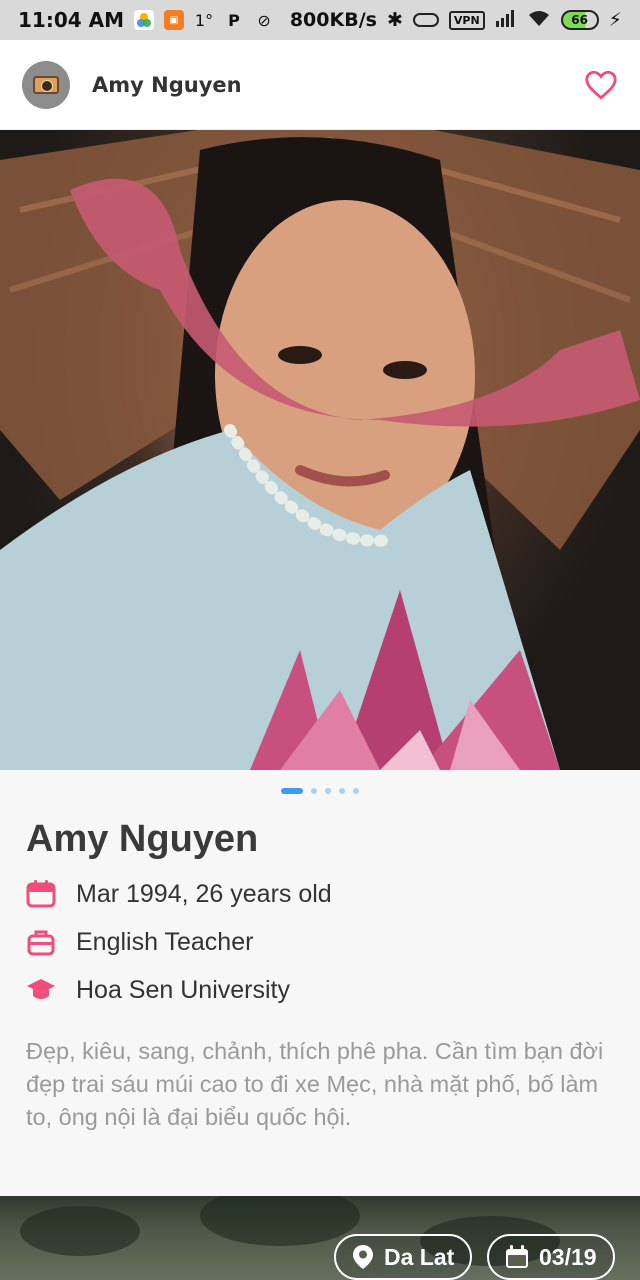 This screenshot has height=1280, width=640. What do you see at coordinates (321, 990) in the screenshot?
I see `school-row: Hoa Sen University` at bounding box center [321, 990].